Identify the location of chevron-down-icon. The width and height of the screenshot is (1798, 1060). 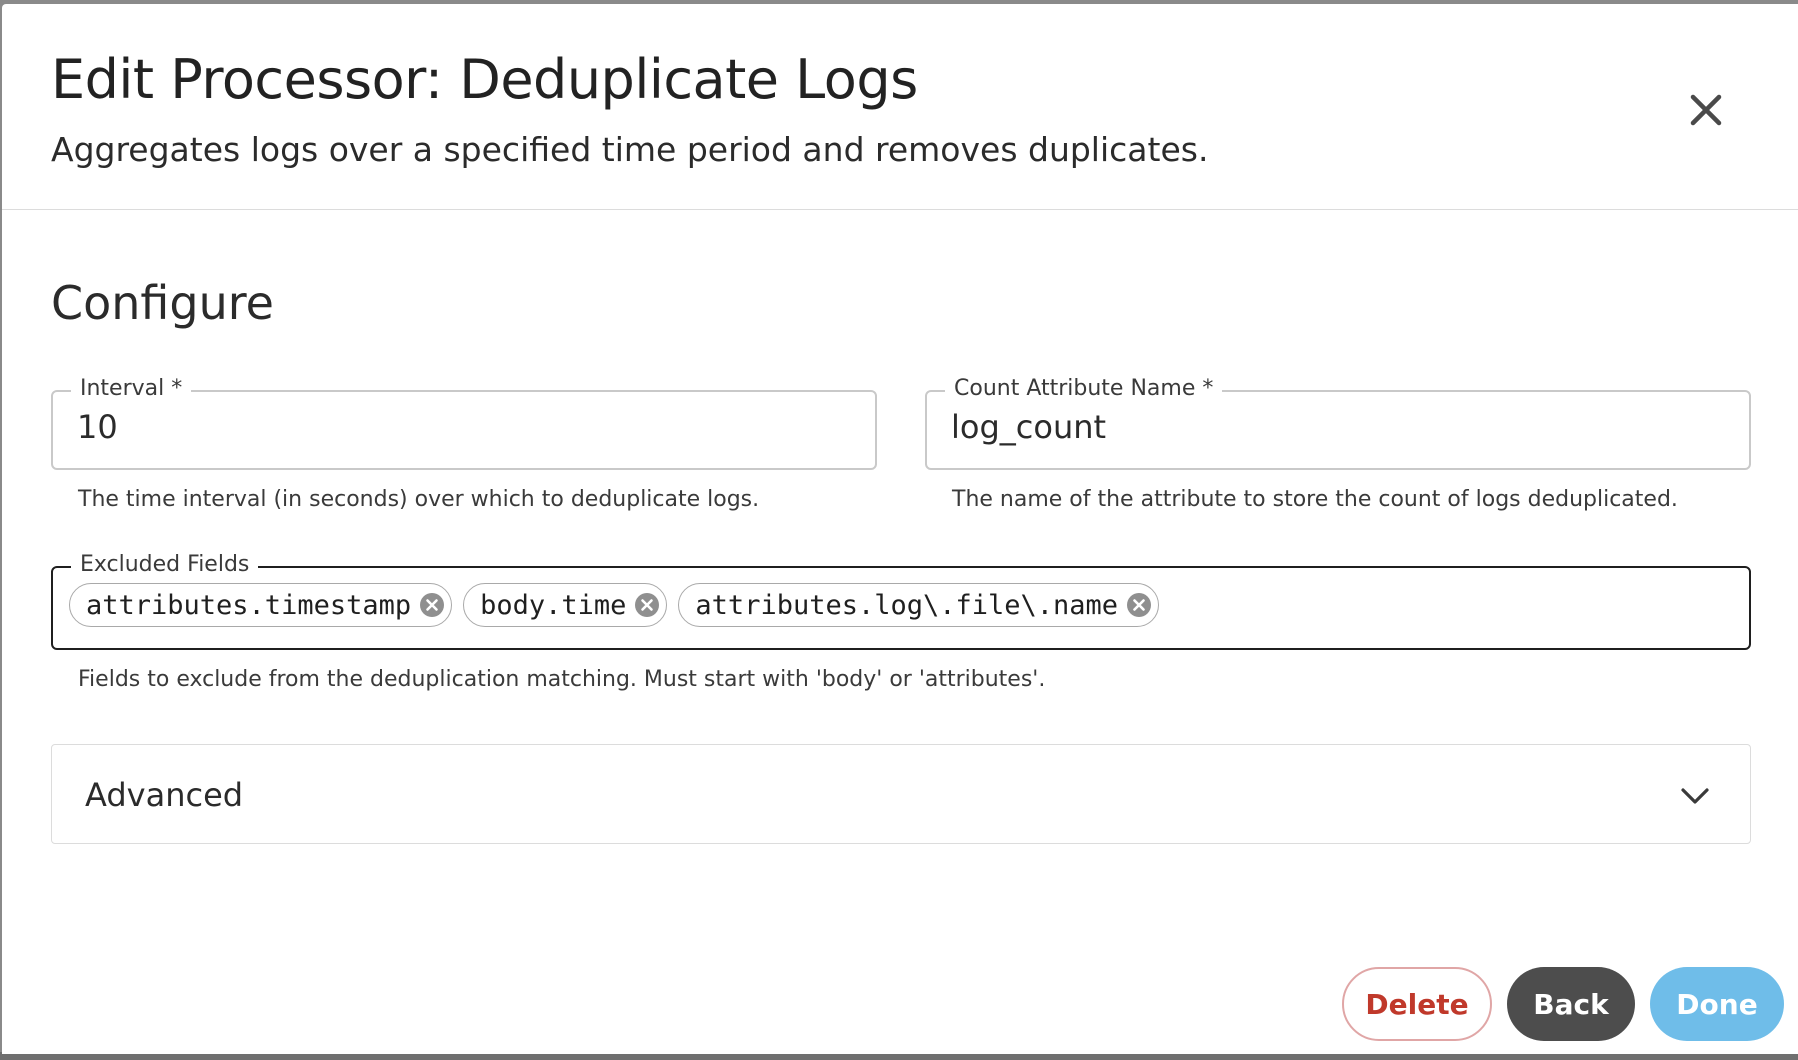
(1695, 796).